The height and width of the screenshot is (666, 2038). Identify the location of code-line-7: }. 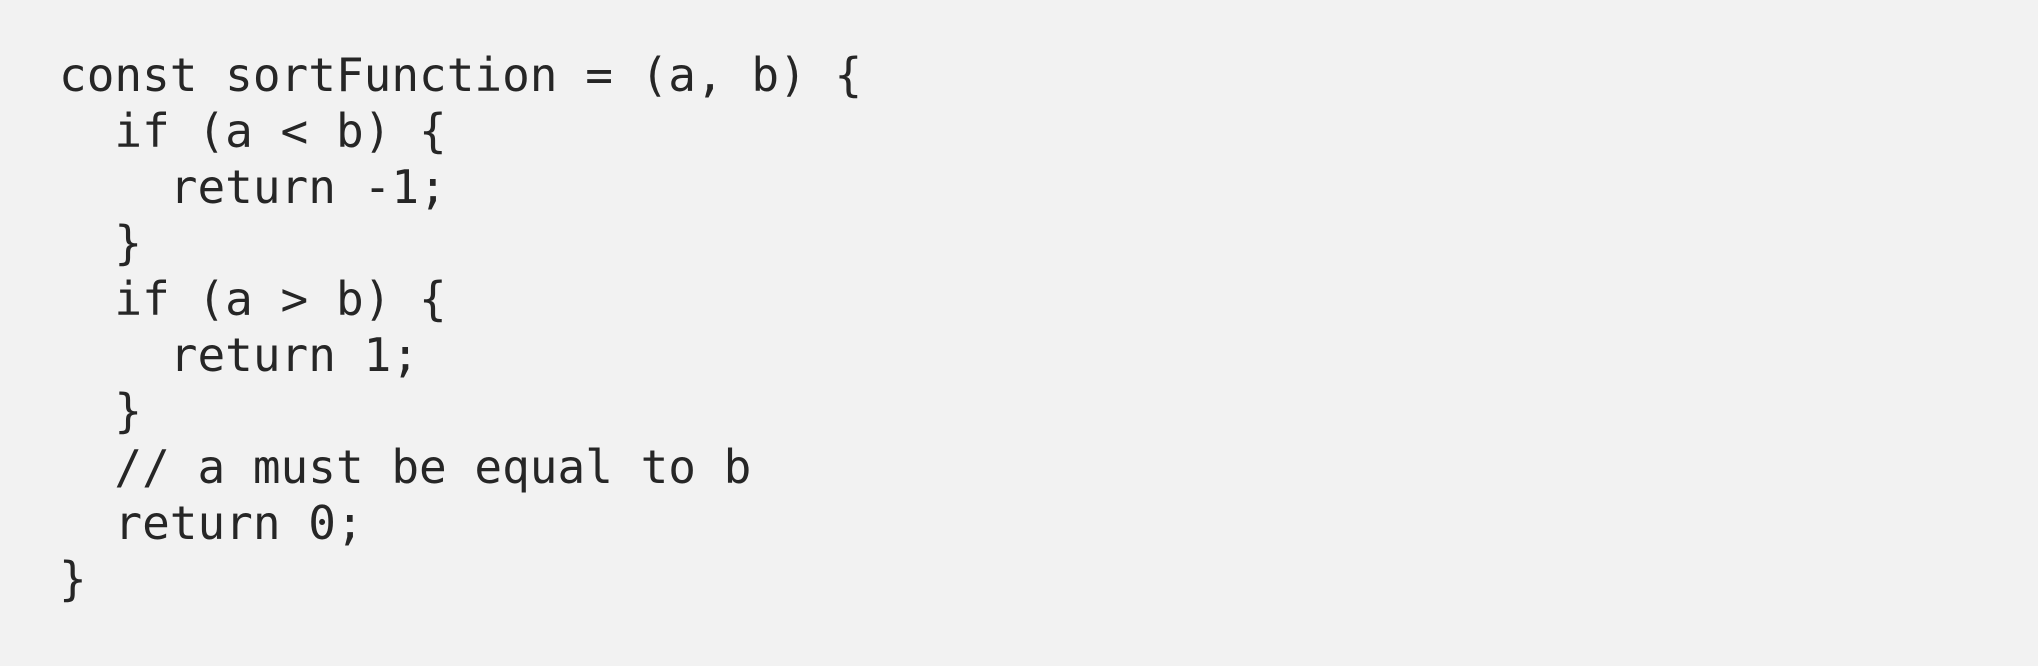
(101, 411).